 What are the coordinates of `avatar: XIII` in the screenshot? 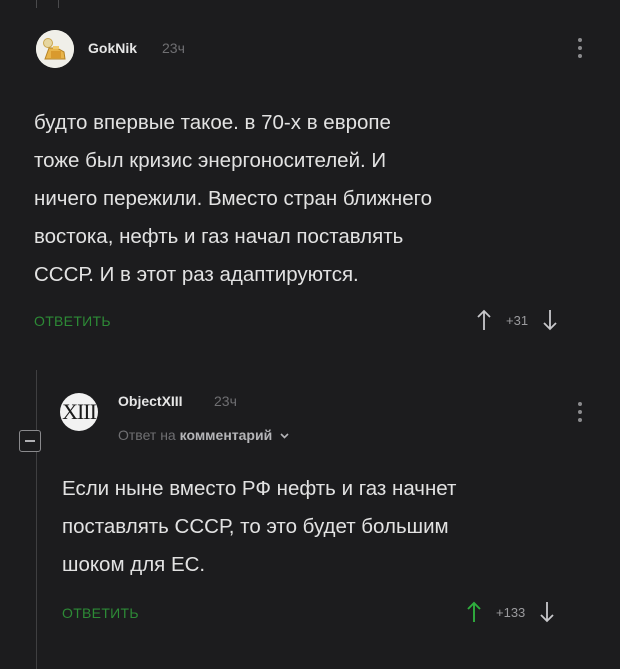 It's located at (79, 412).